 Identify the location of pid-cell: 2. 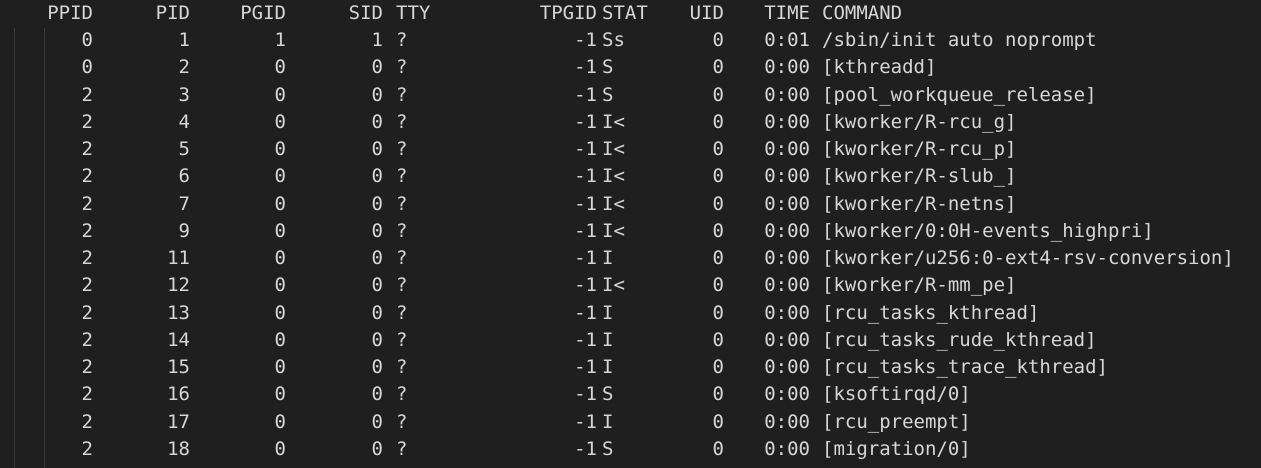
(184, 67).